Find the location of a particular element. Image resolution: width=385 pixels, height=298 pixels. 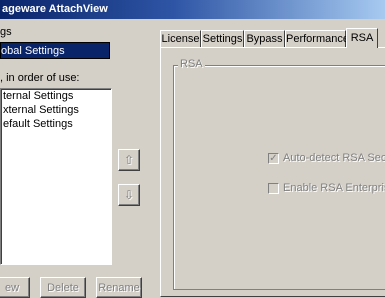

list-item-internal-settings: ternal Settings is located at coordinates (56, 96).